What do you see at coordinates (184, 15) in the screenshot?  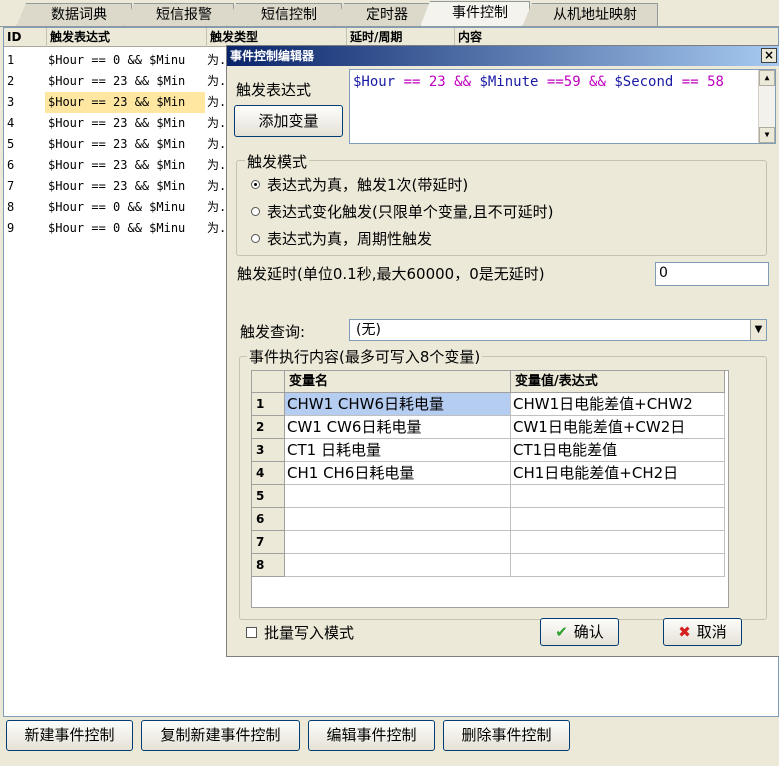 I see `tab-label: 短信报警` at bounding box center [184, 15].